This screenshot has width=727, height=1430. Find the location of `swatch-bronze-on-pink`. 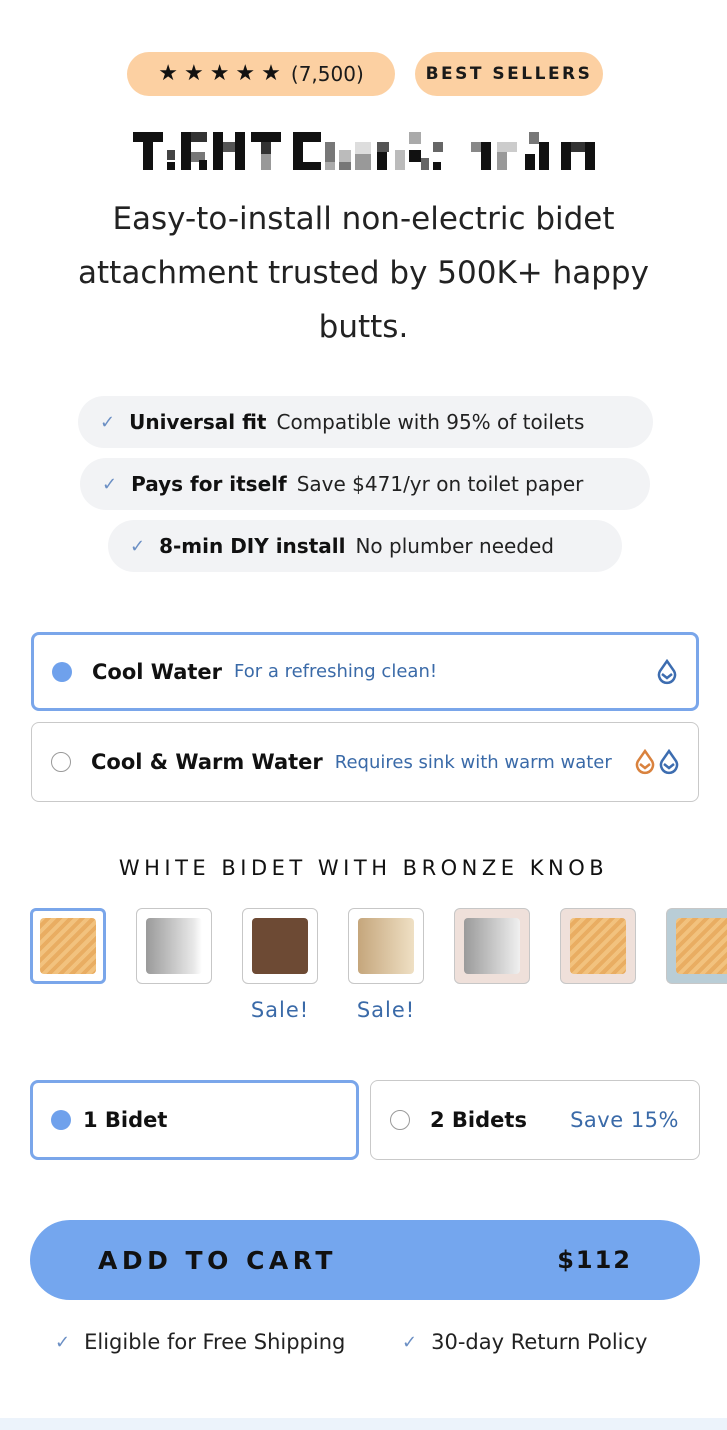

swatch-bronze-on-pink is located at coordinates (598, 946).